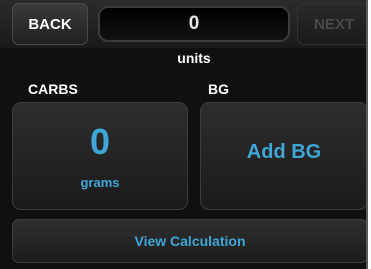 This screenshot has height=269, width=371. Describe the element at coordinates (331, 24) in the screenshot. I see `next-button: NEXT` at that location.